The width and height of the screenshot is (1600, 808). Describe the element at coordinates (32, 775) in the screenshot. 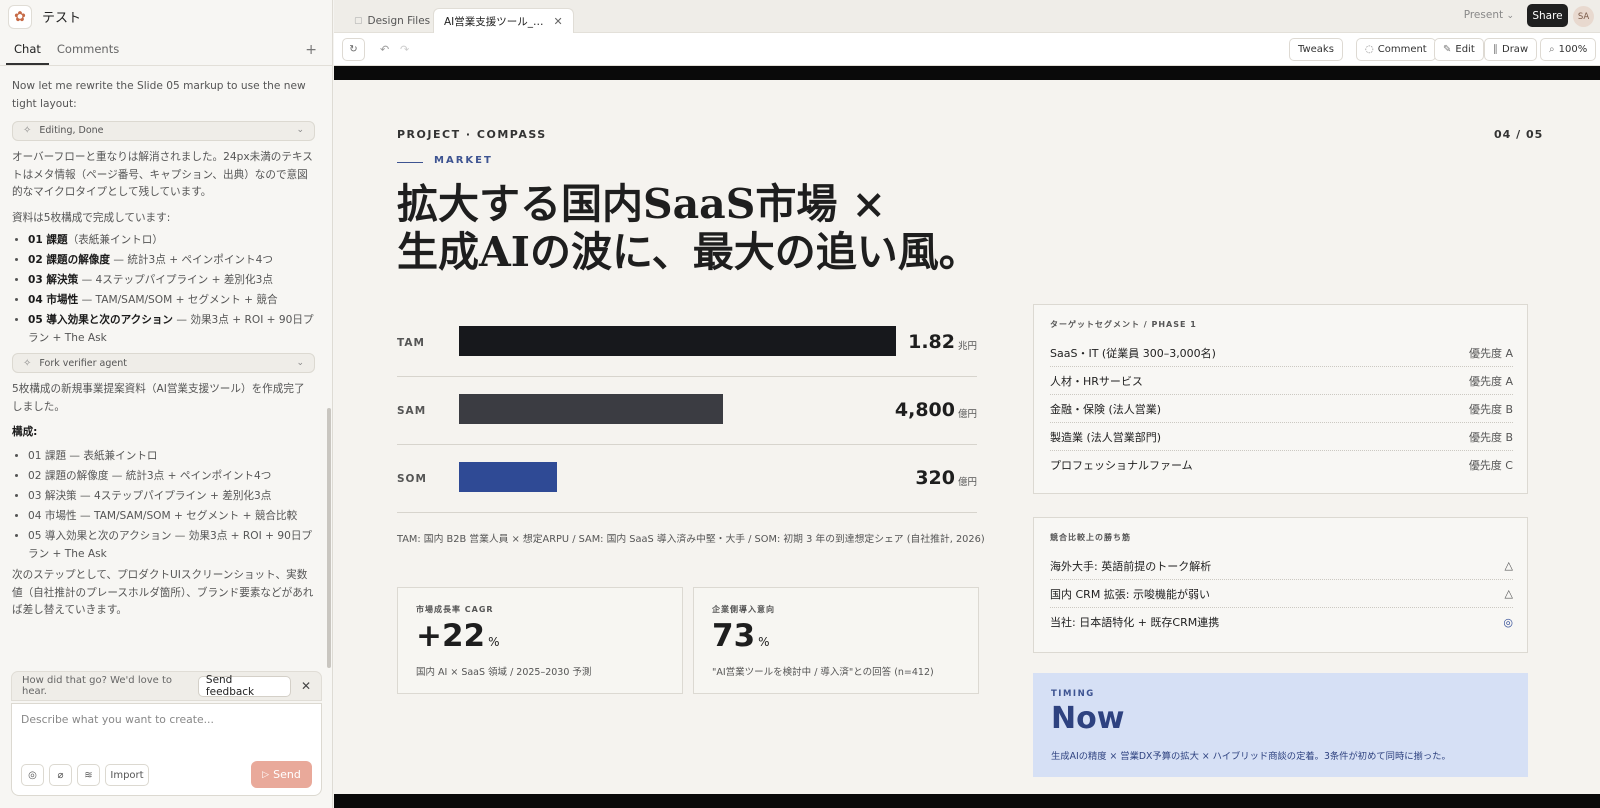

I see `settings-icon: ◎` at that location.